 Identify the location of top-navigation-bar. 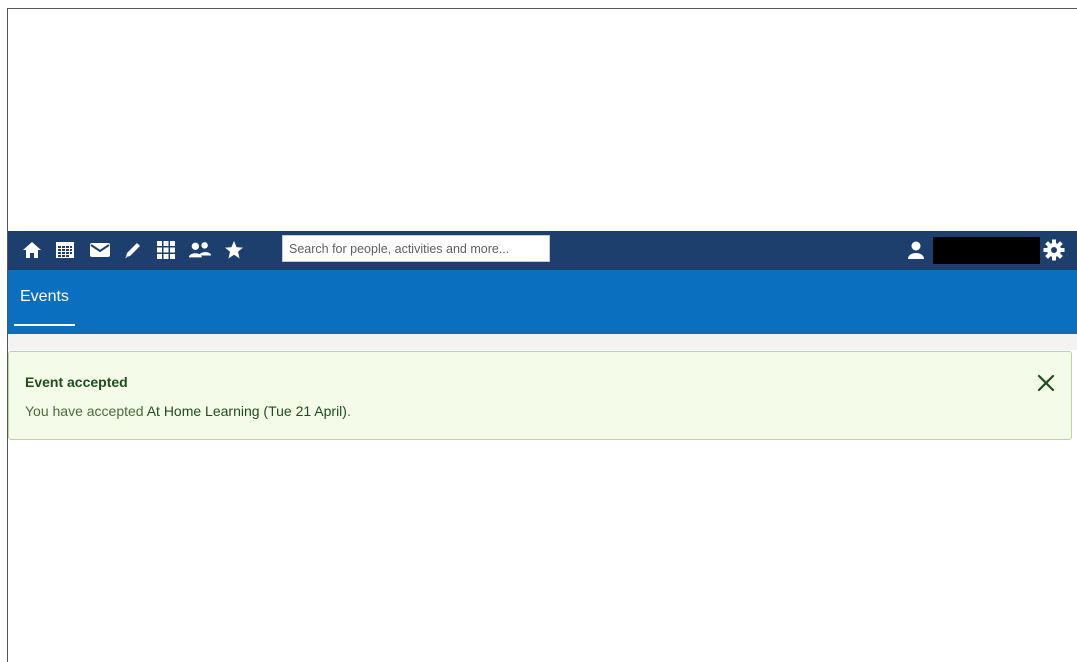
(542, 250).